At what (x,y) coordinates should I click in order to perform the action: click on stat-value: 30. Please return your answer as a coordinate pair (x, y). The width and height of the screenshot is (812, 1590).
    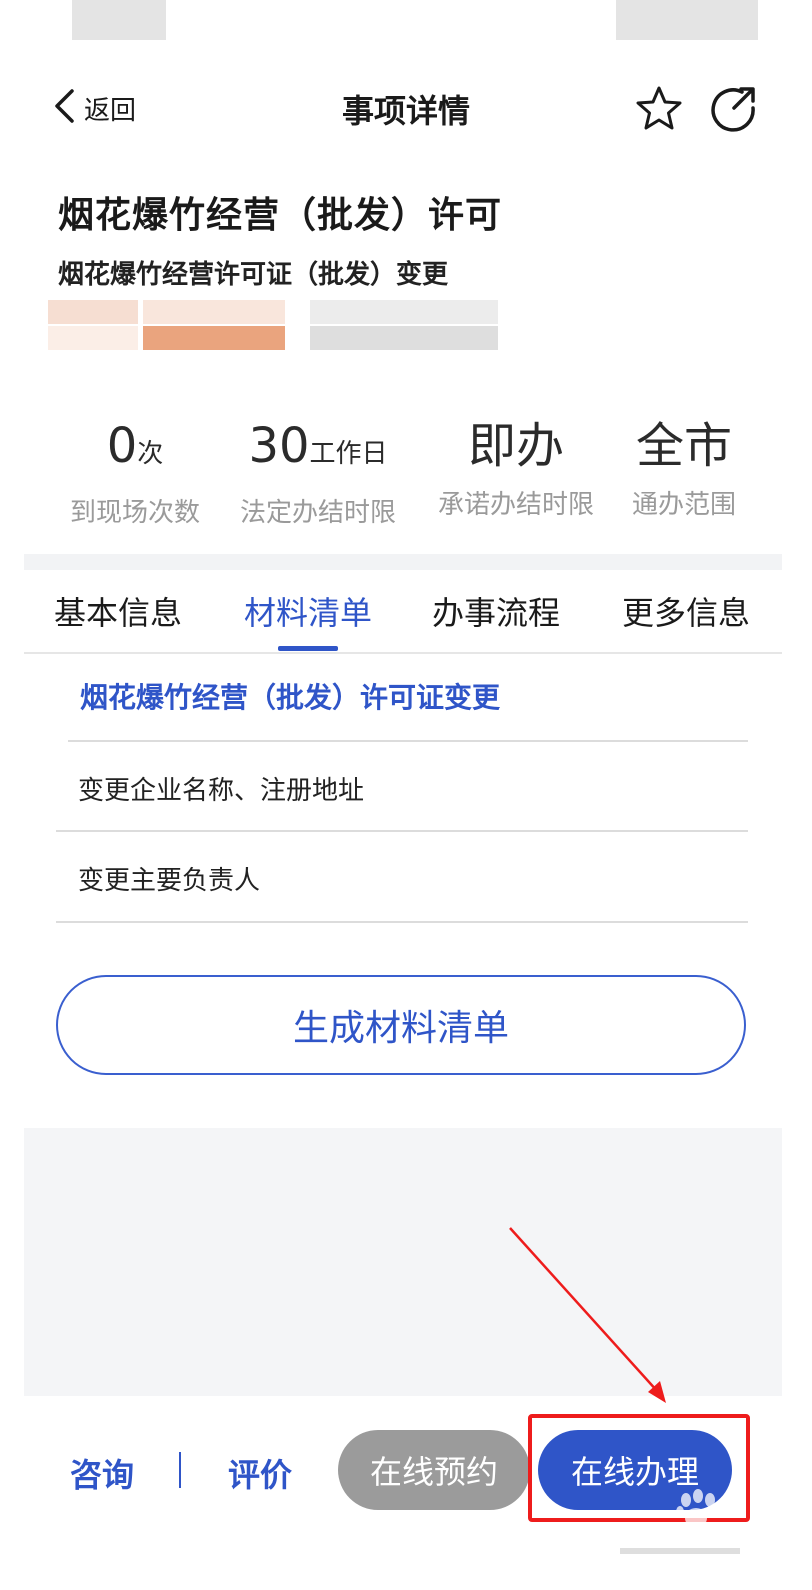
    Looking at the image, I should click on (279, 446).